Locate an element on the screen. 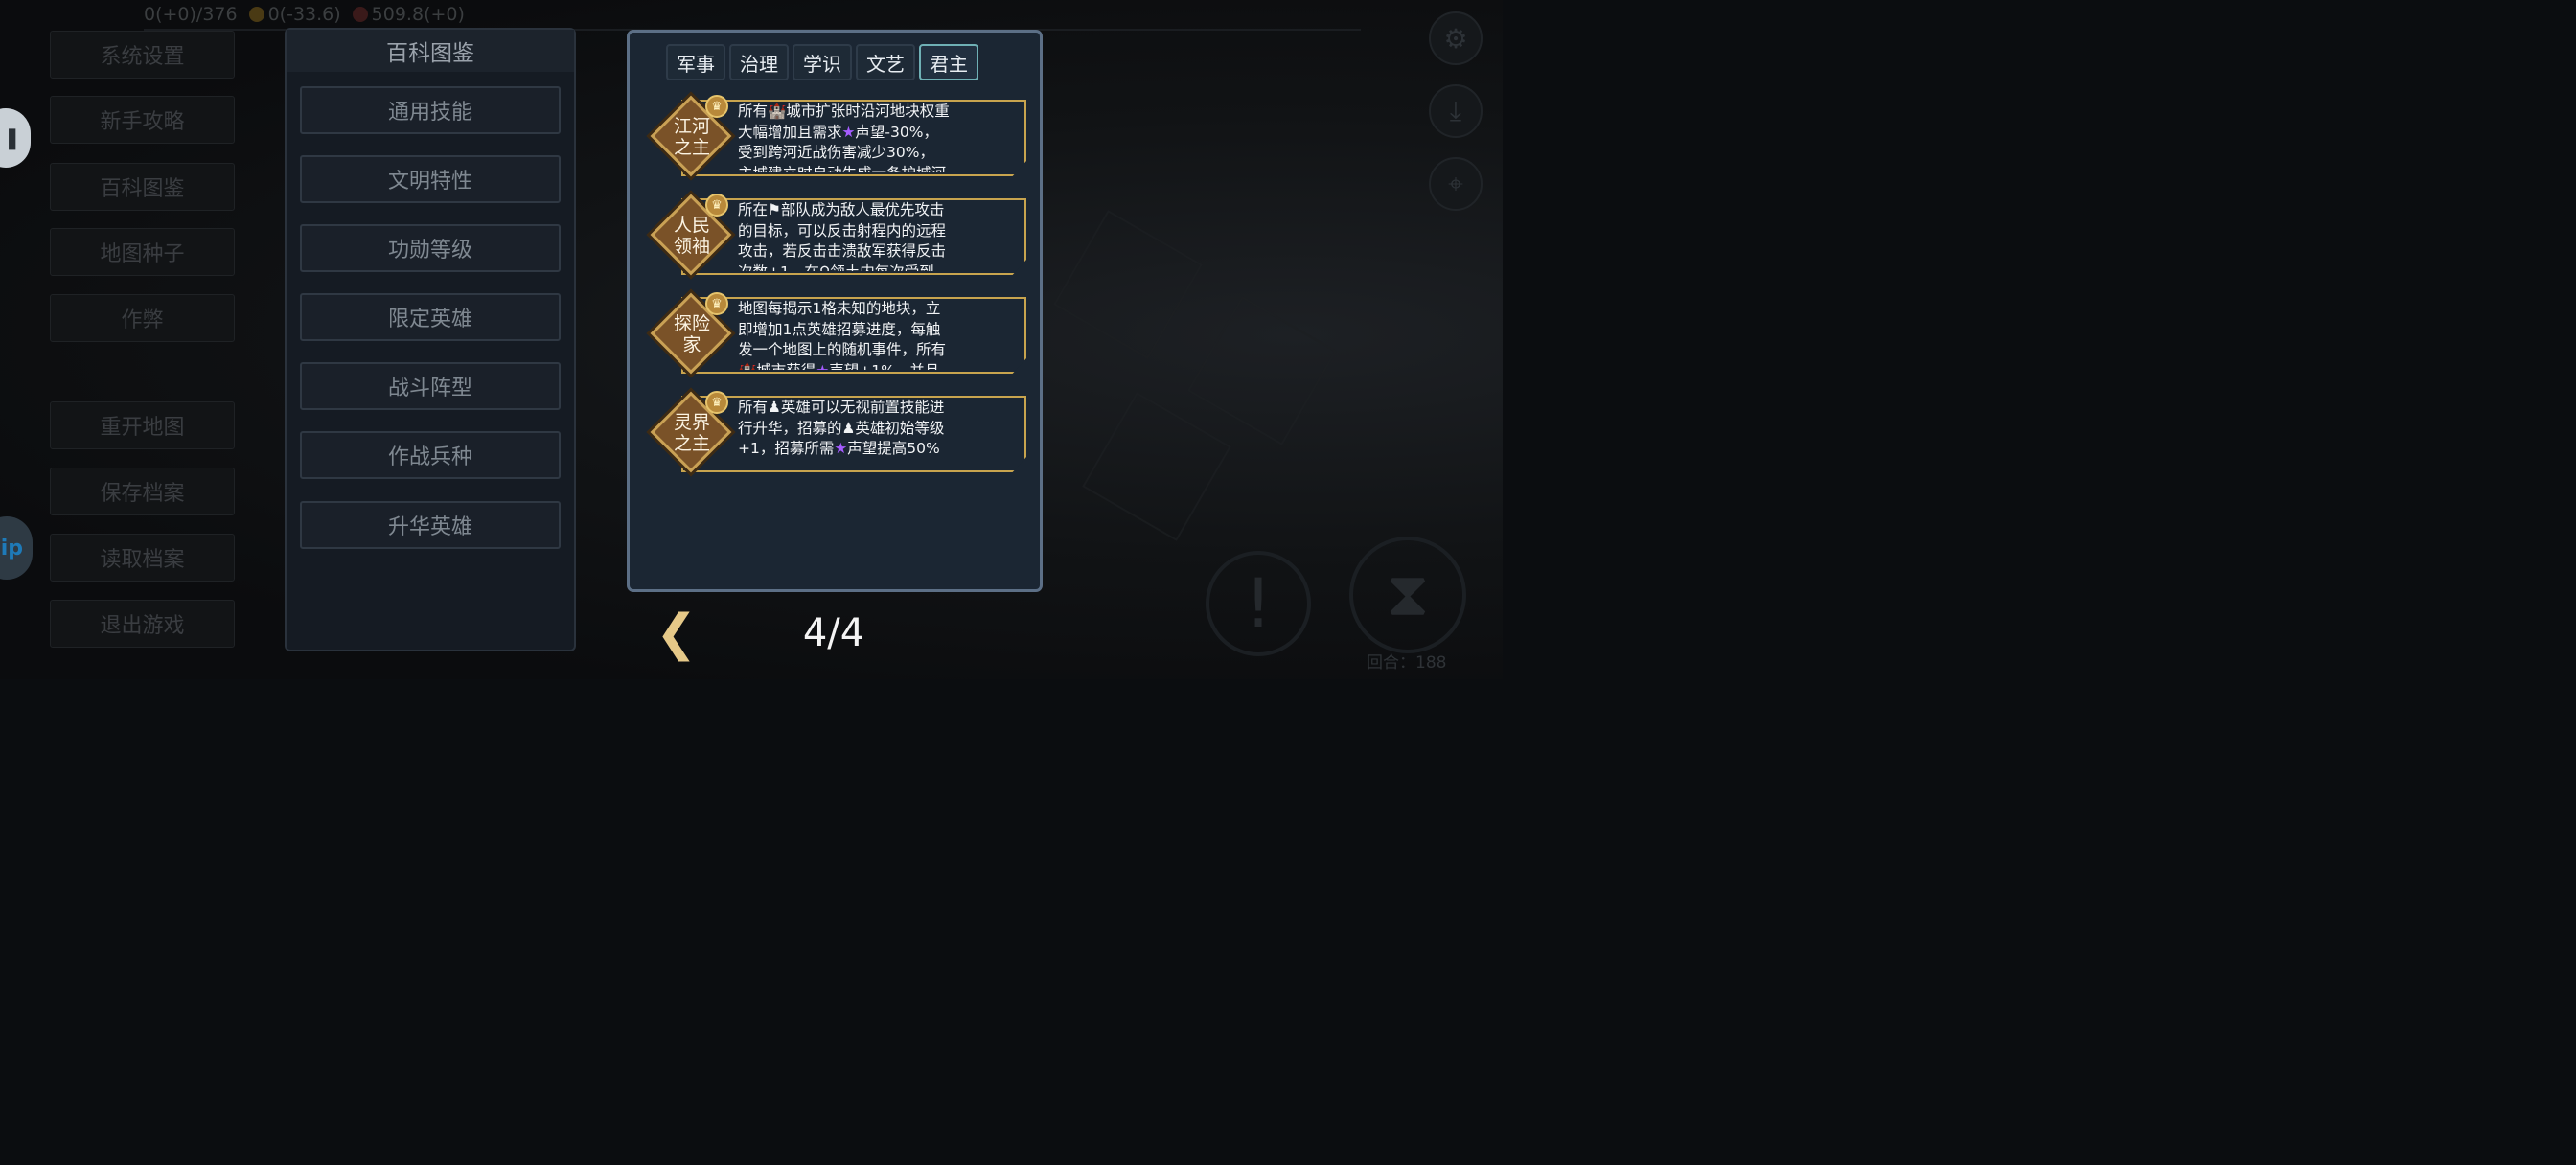 This screenshot has width=2576, height=1165. trait-line: 的目标，可以反击射程内的远程 is located at coordinates (842, 230).